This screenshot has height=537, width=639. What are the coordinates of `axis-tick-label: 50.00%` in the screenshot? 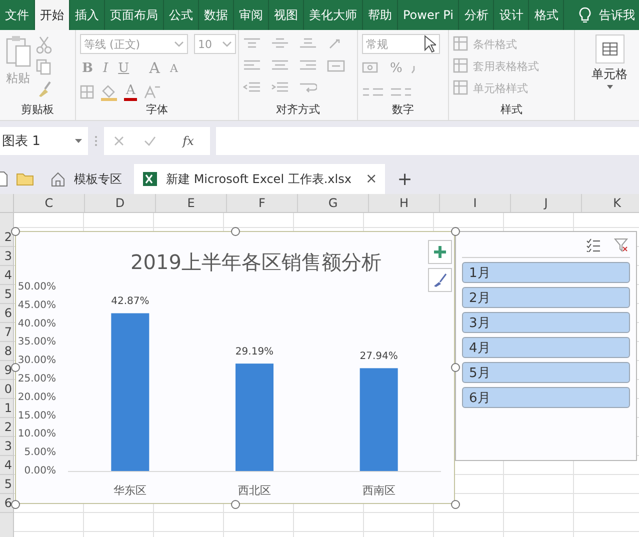 It's located at (37, 287).